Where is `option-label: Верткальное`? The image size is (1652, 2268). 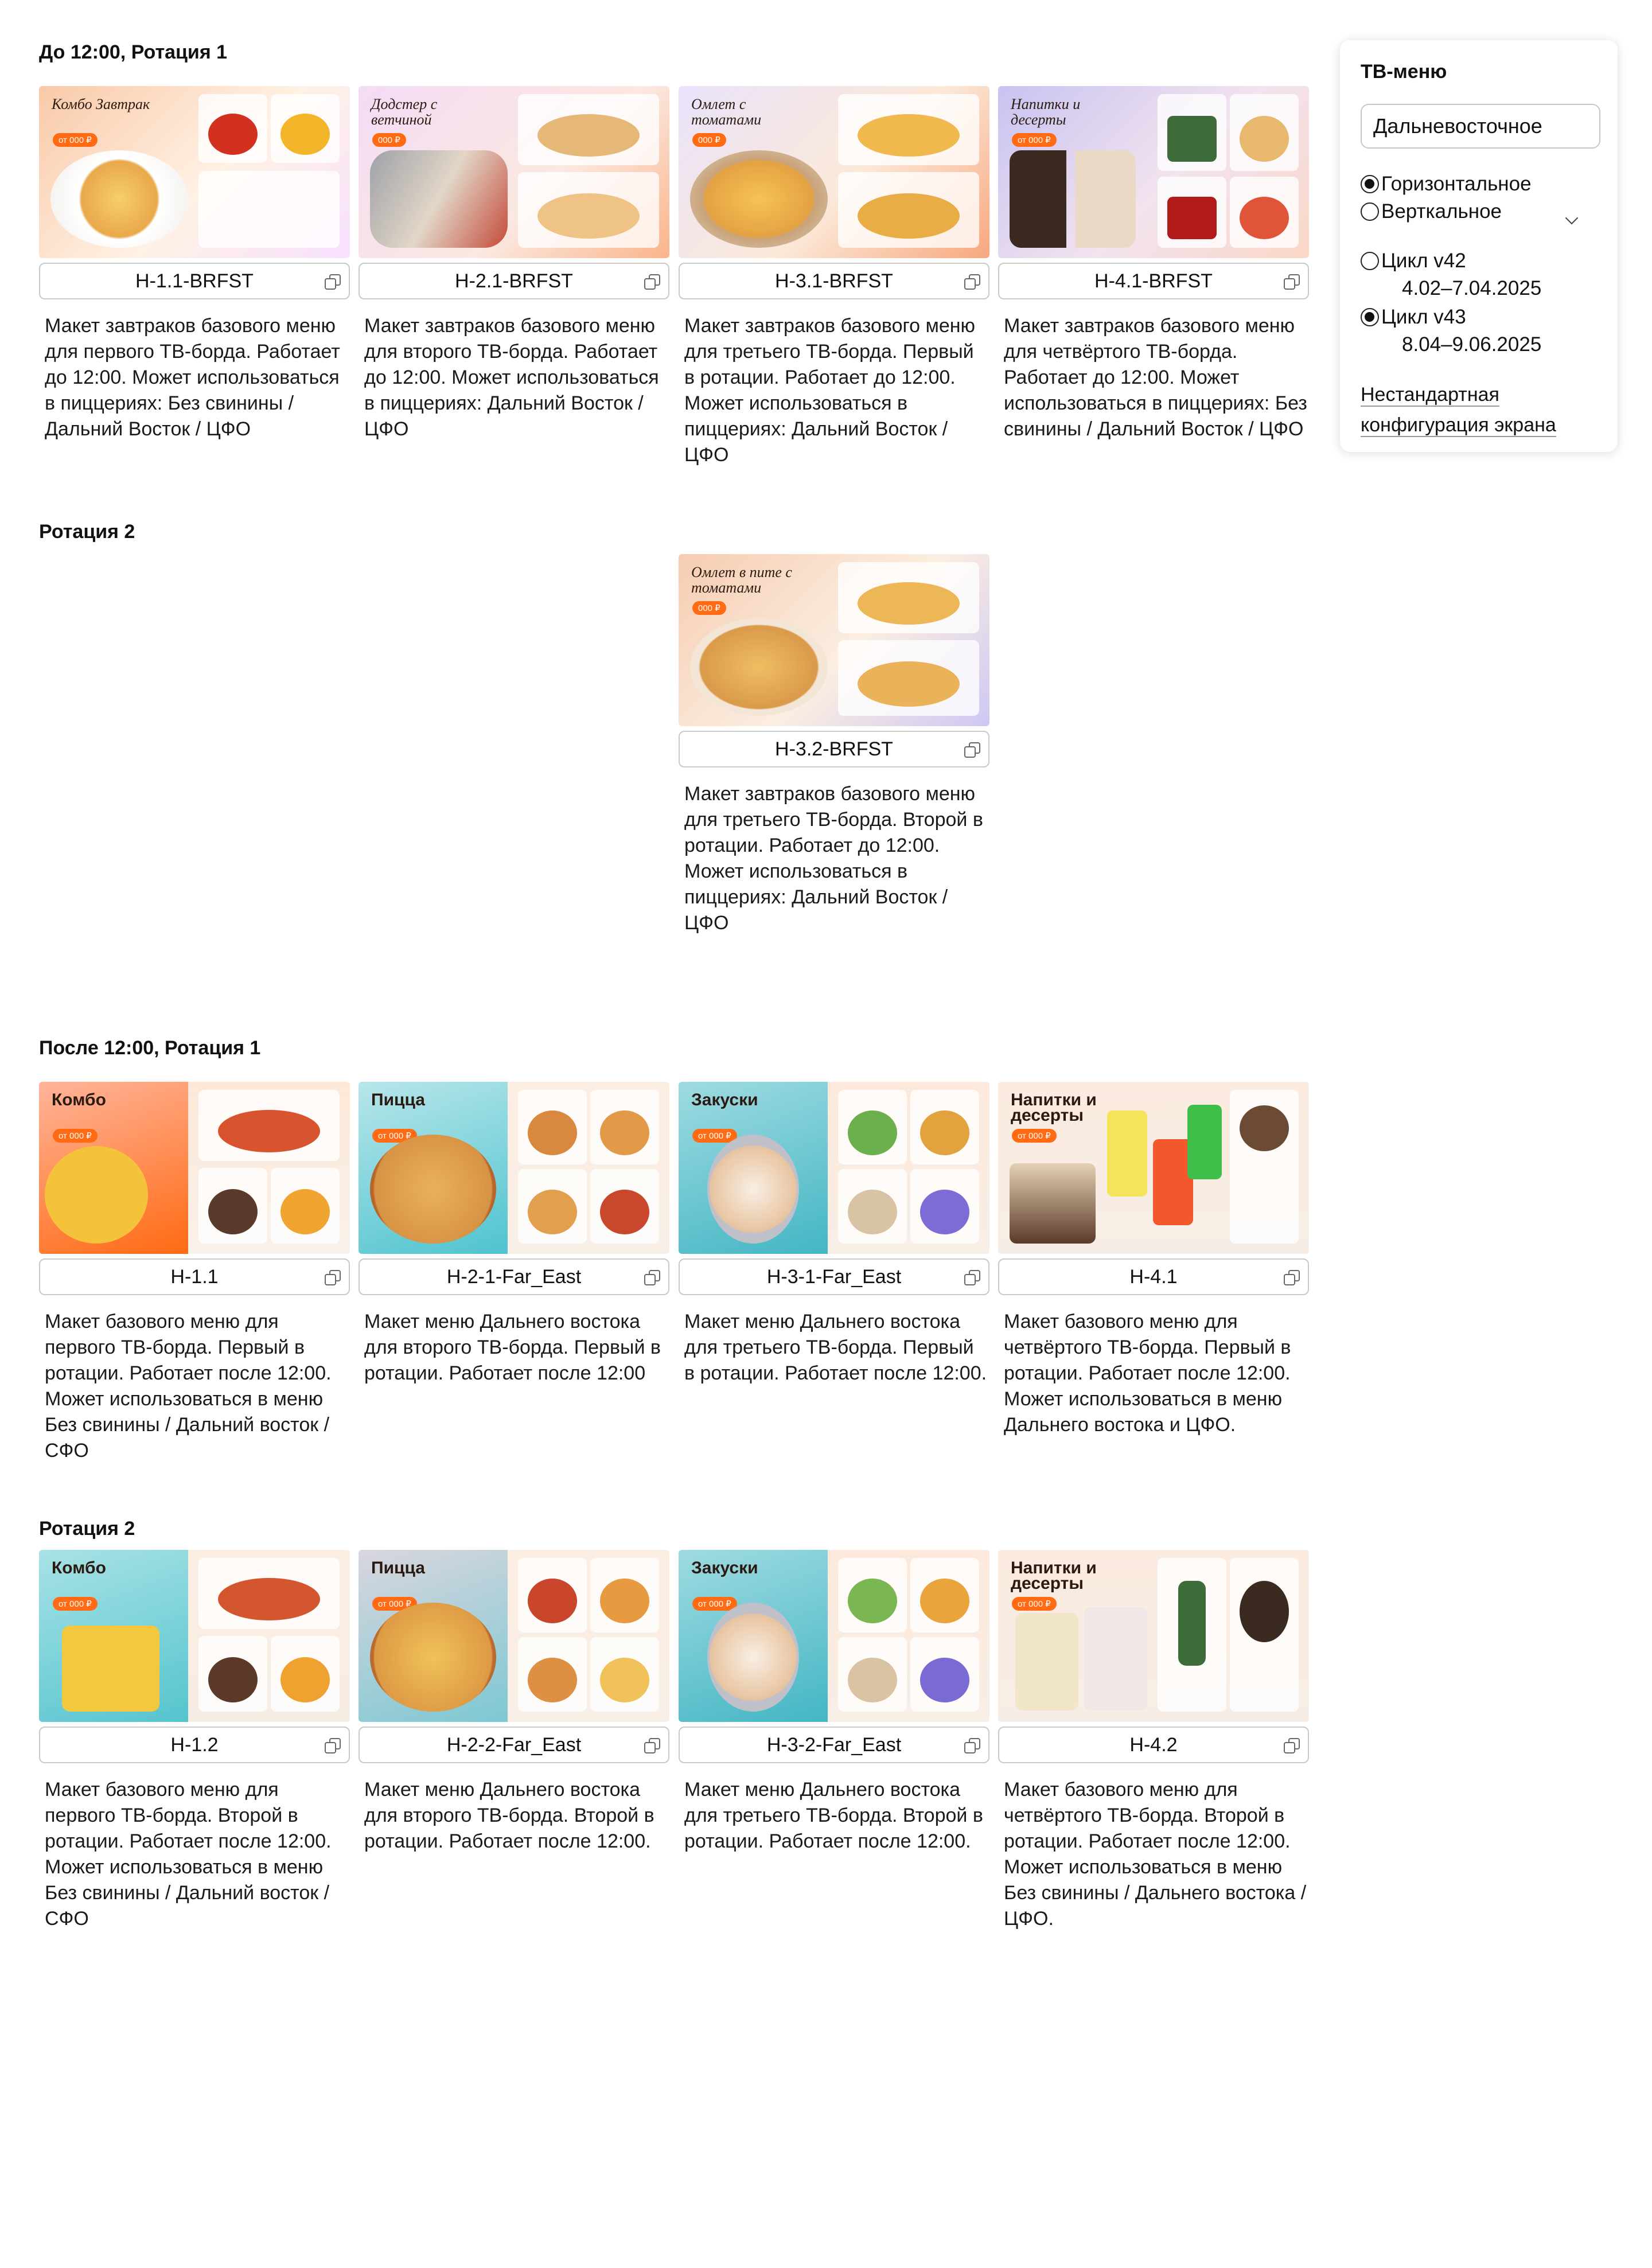
option-label: Верткальное is located at coordinates (1441, 211).